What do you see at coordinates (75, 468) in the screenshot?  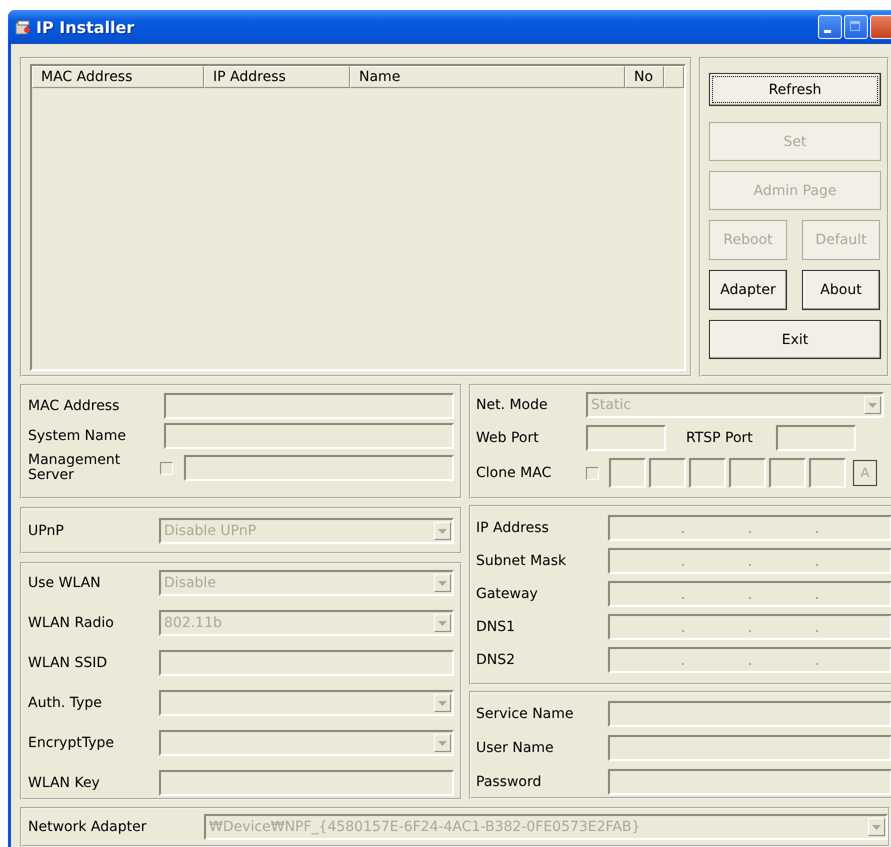 I see `field-label: Management Server` at bounding box center [75, 468].